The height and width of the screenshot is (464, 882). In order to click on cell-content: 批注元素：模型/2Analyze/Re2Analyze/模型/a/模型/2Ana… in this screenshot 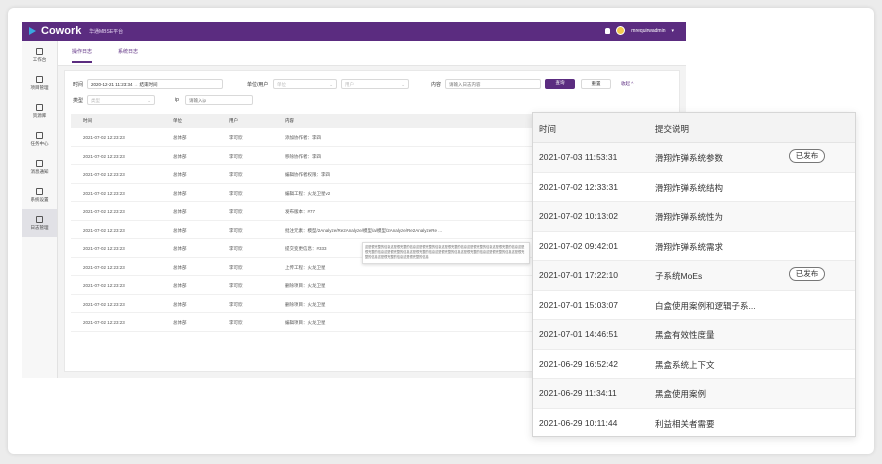, I will do `click(364, 230)`.